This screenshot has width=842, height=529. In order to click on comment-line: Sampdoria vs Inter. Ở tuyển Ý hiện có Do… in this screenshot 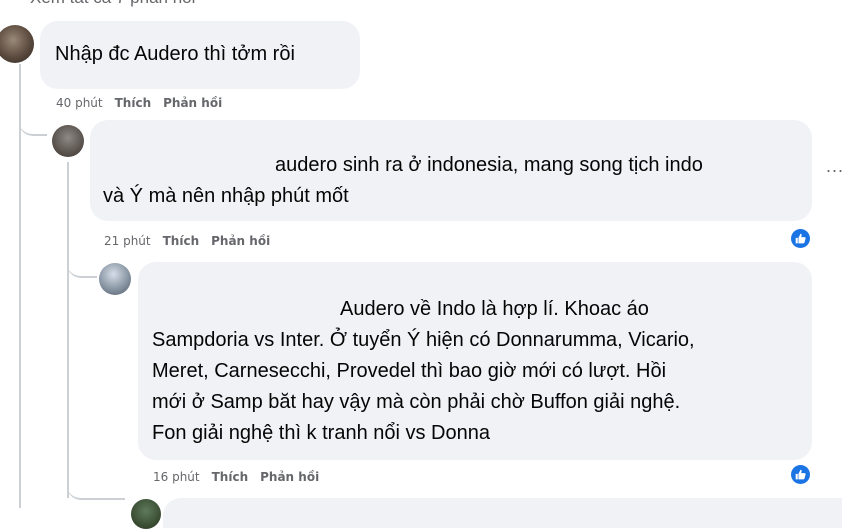, I will do `click(423, 340)`.